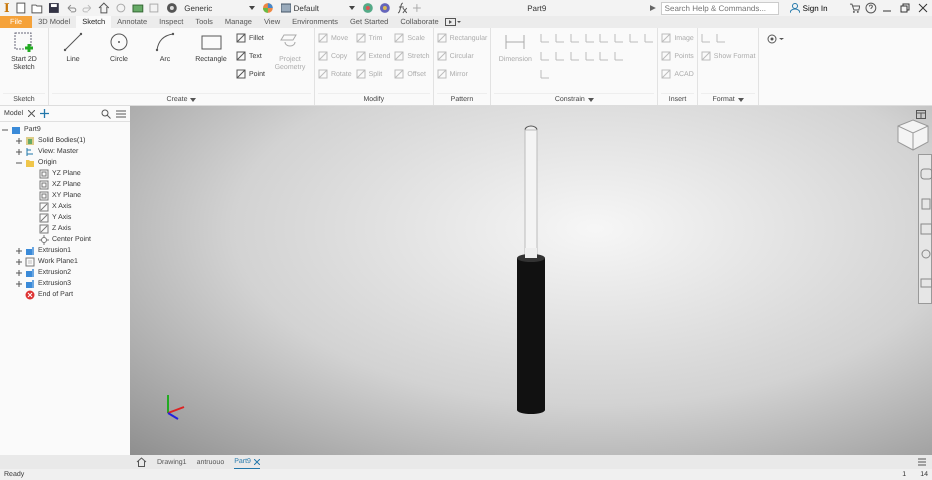 The width and height of the screenshot is (932, 480). Describe the element at coordinates (452, 22) in the screenshot. I see `video-icon` at that location.